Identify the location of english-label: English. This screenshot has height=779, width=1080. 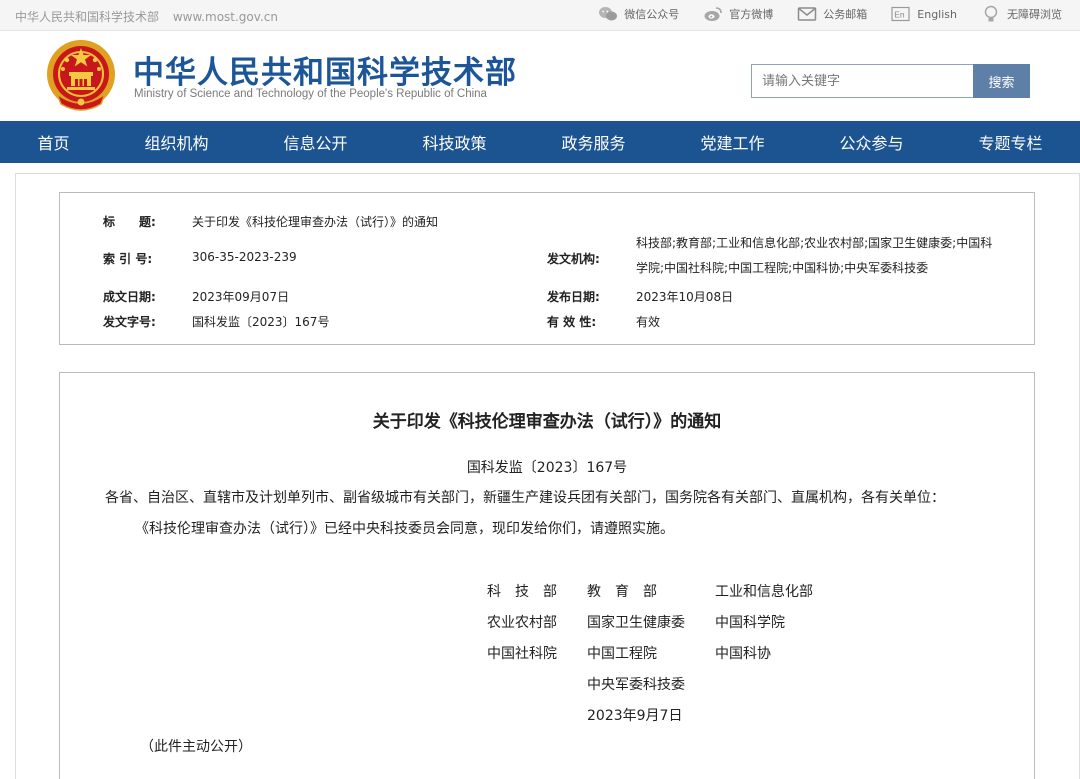
(937, 14).